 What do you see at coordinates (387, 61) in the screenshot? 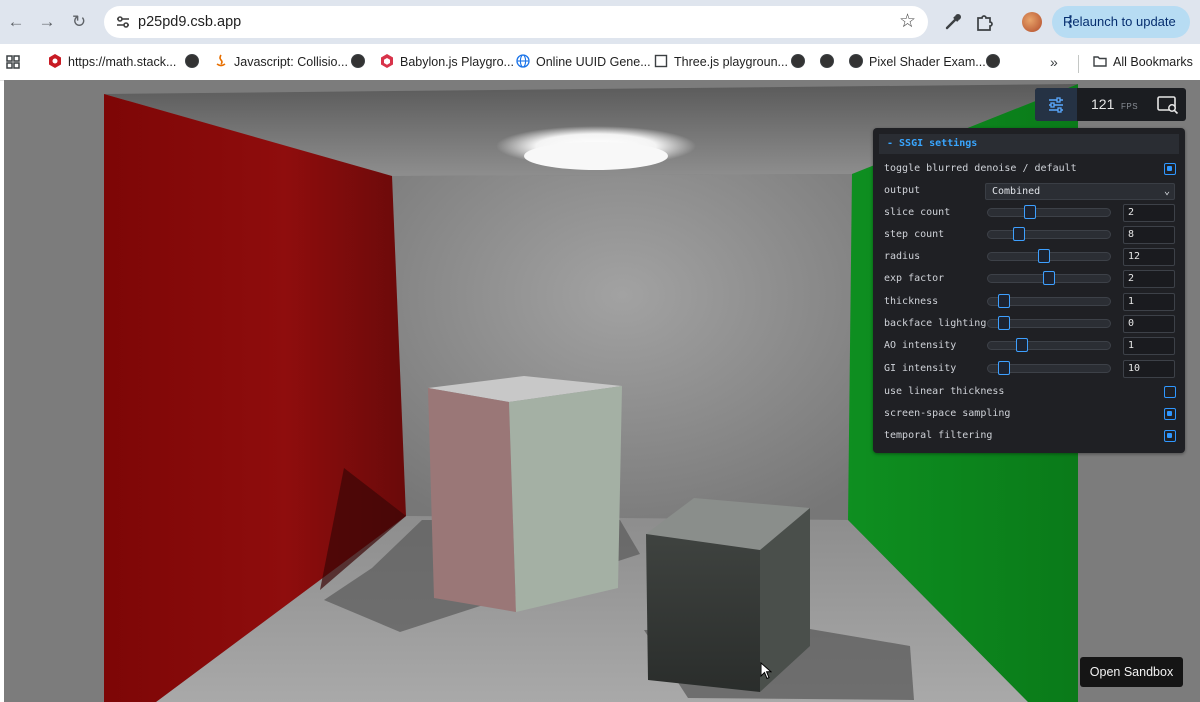
I see `babylon-icon` at bounding box center [387, 61].